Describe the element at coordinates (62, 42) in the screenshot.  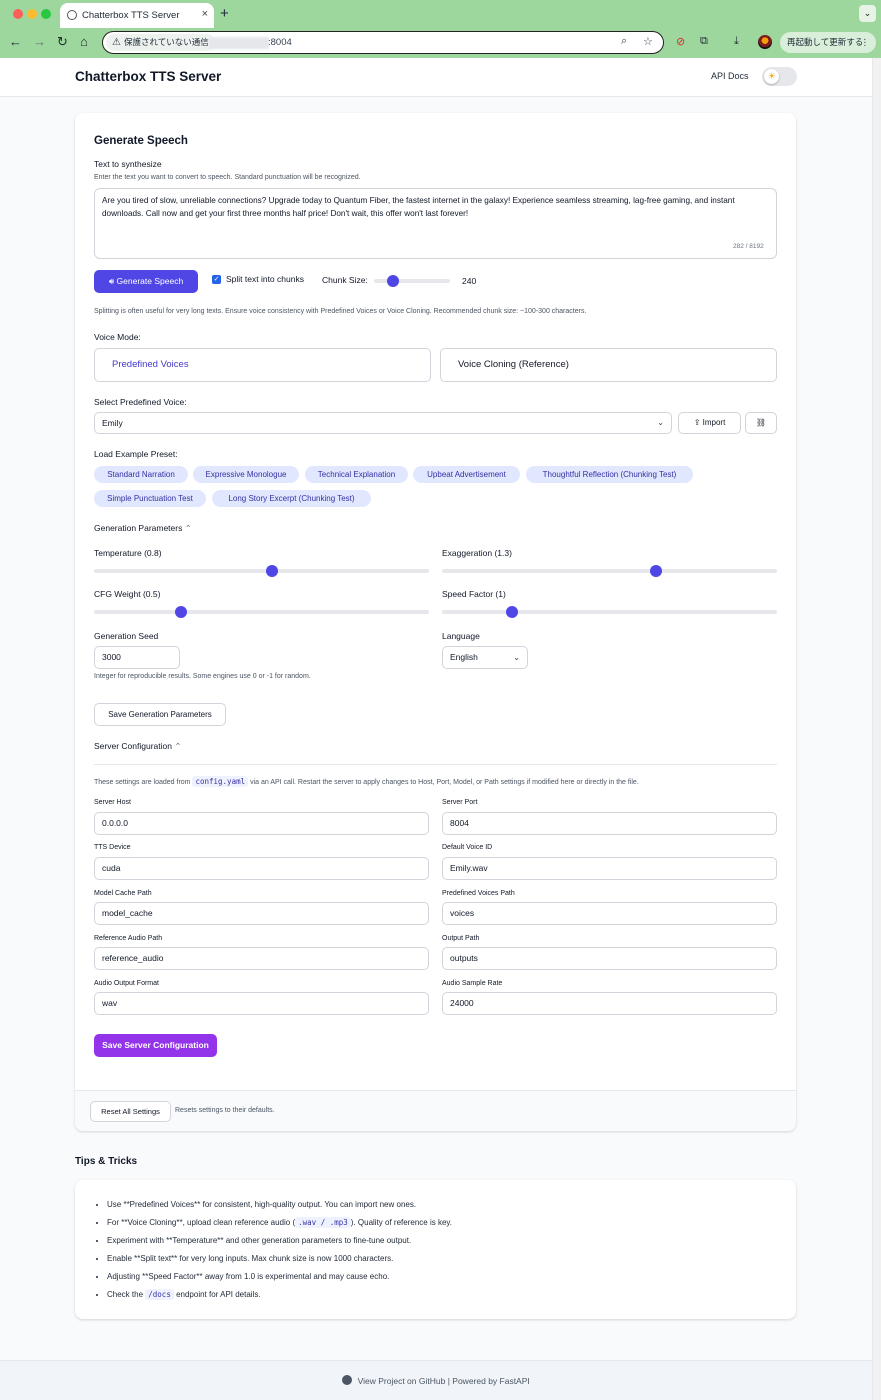
I see `reload-icon: ↻` at that location.